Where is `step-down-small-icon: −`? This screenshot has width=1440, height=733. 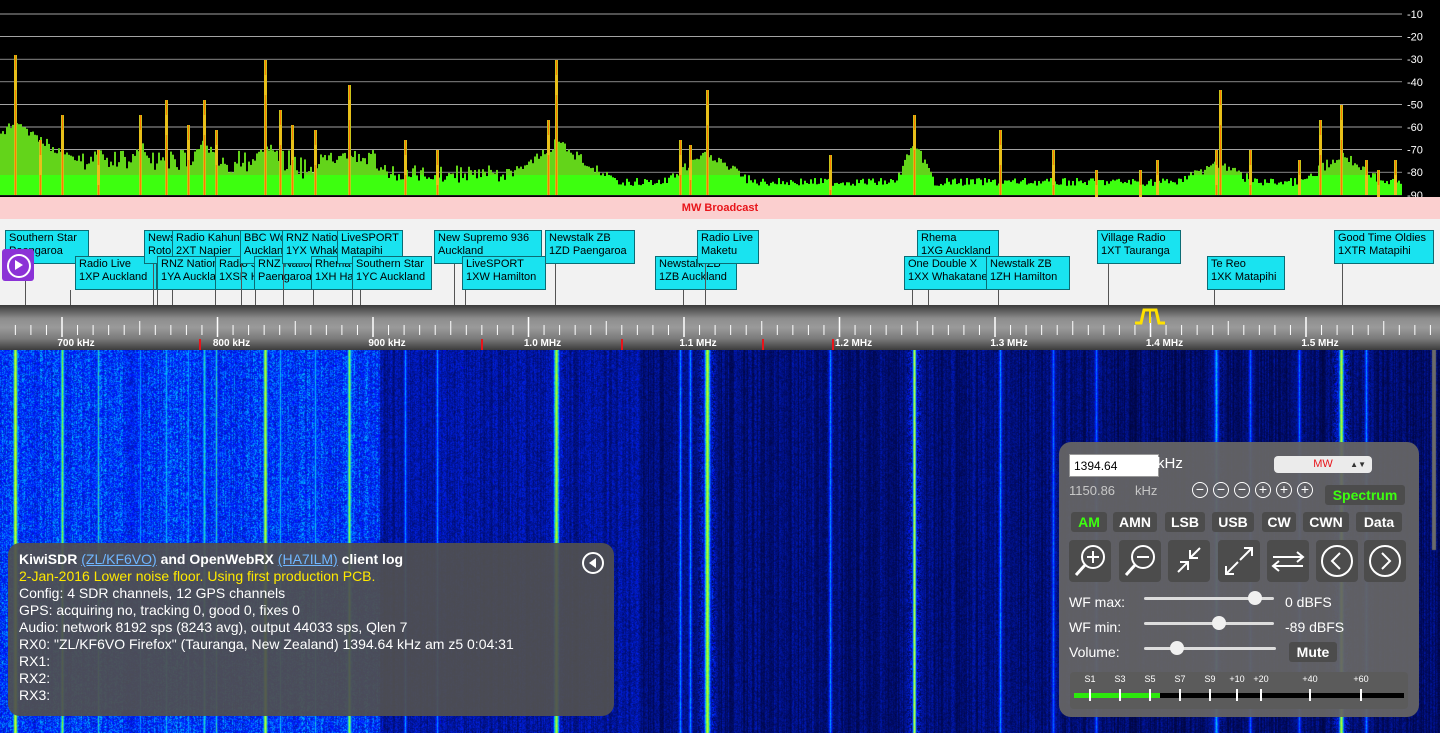 step-down-small-icon: − is located at coordinates (1242, 490).